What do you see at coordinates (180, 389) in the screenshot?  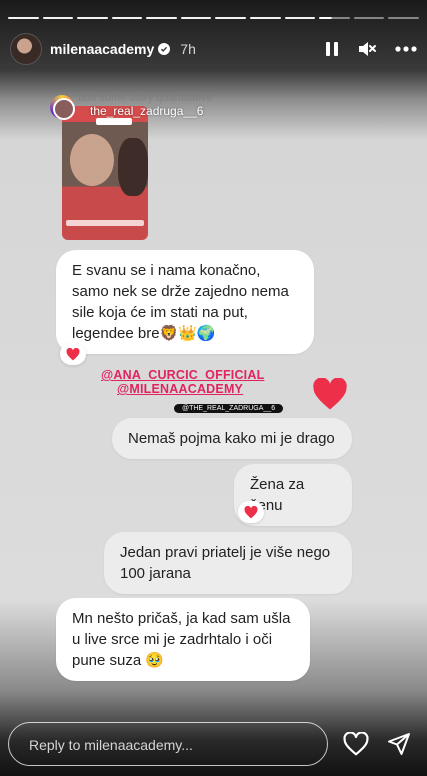 I see `mention-line: @MILENAACADEMY` at bounding box center [180, 389].